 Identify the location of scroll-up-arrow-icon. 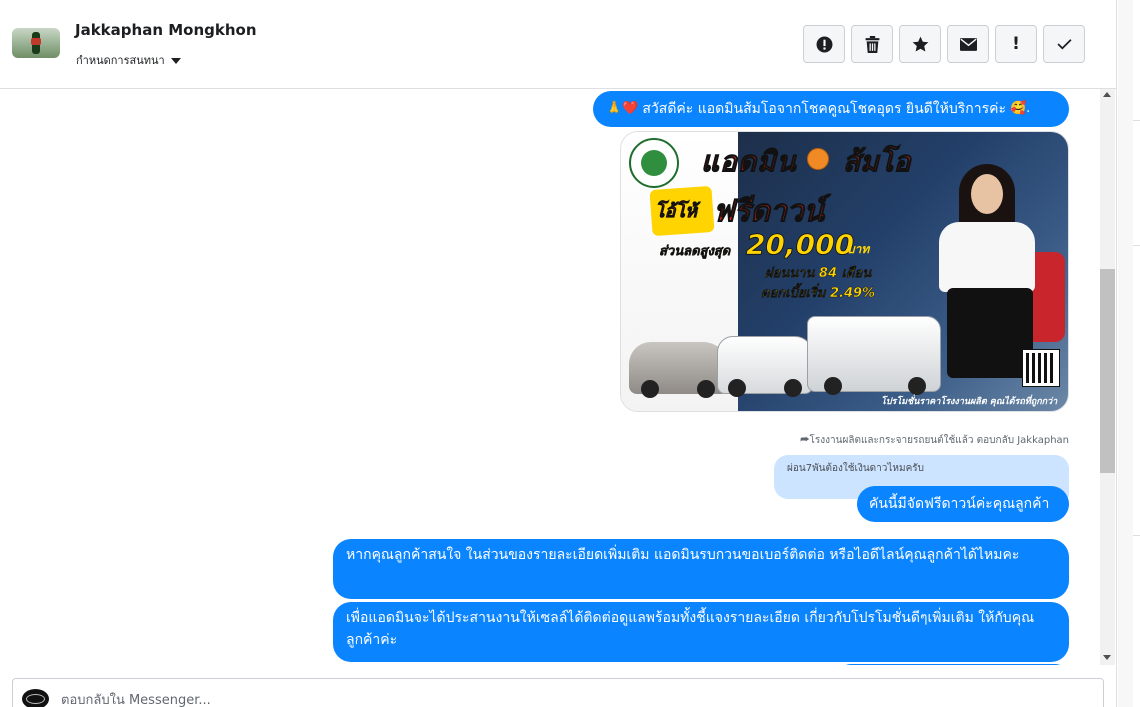
(1107, 94).